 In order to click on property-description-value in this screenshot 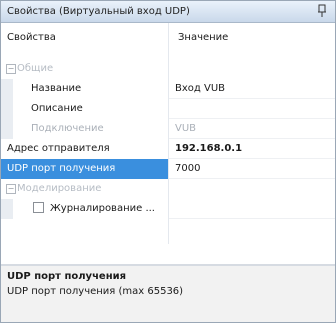, I will do `click(252, 109)`.